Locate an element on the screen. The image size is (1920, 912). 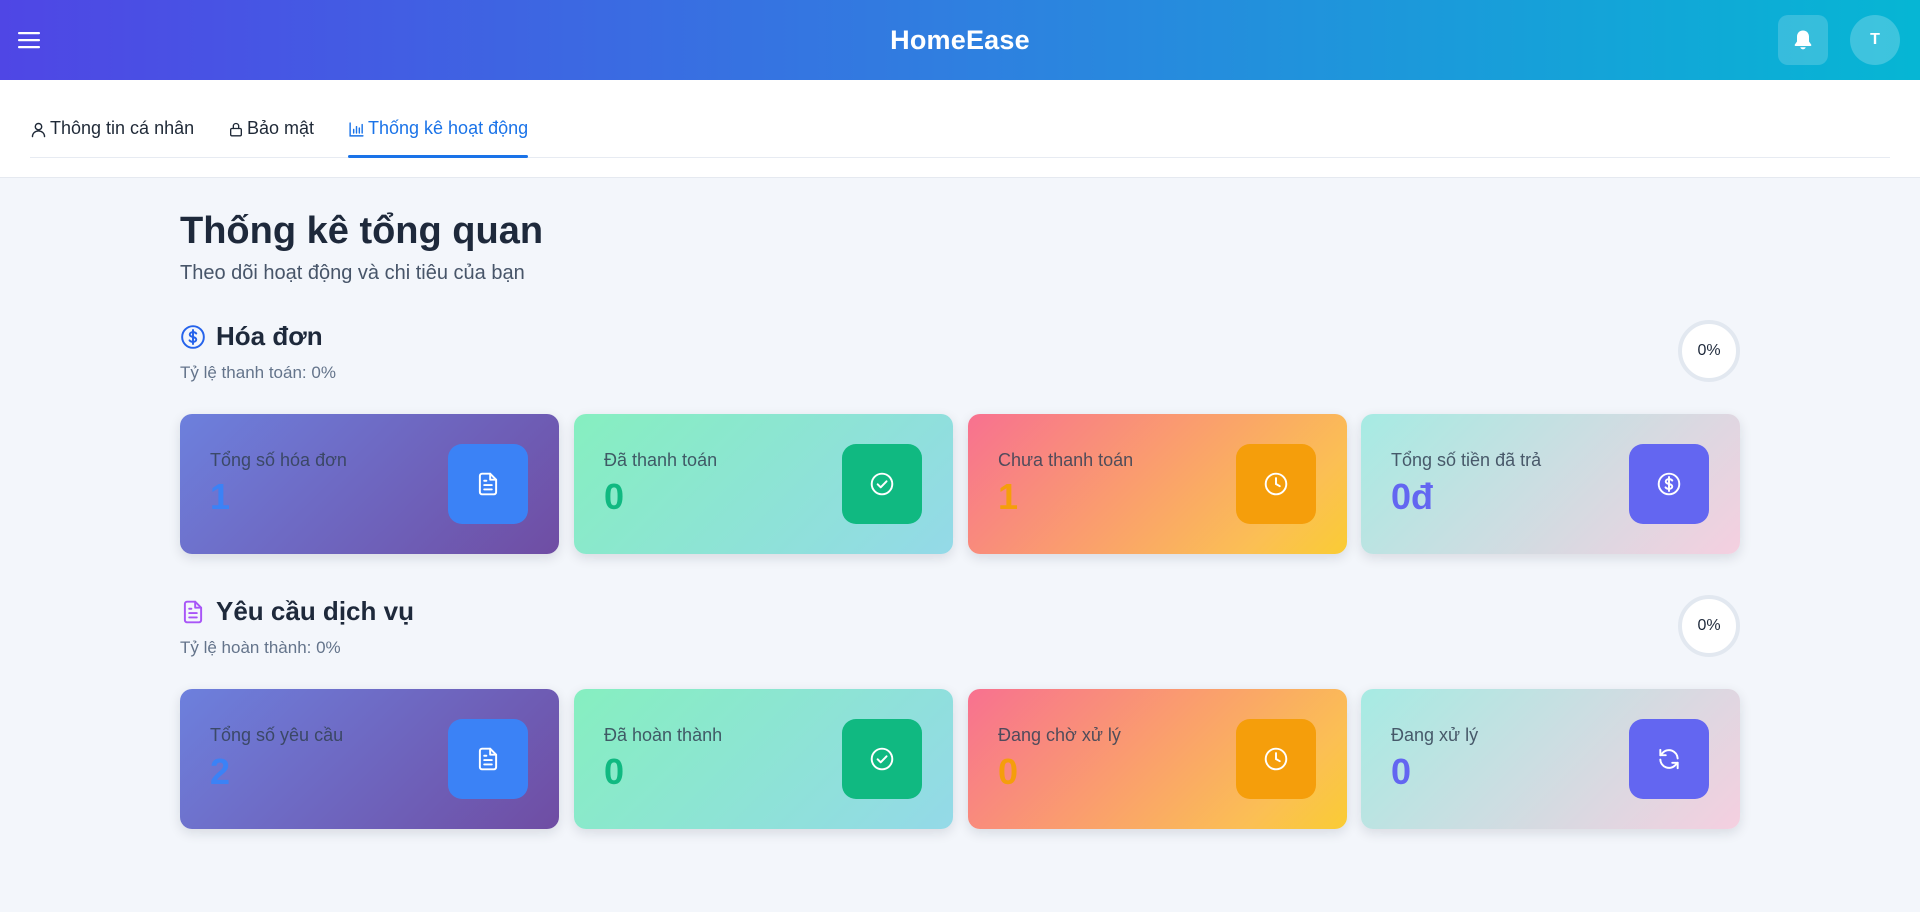
user-icon is located at coordinates (38, 130).